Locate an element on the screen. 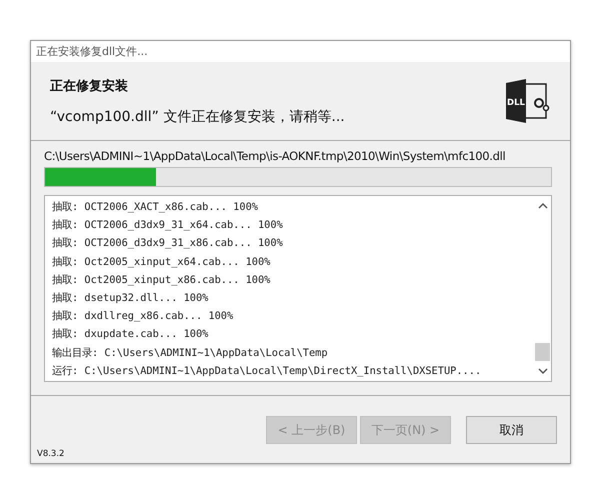  version-label: V8.3.2 is located at coordinates (51, 454).